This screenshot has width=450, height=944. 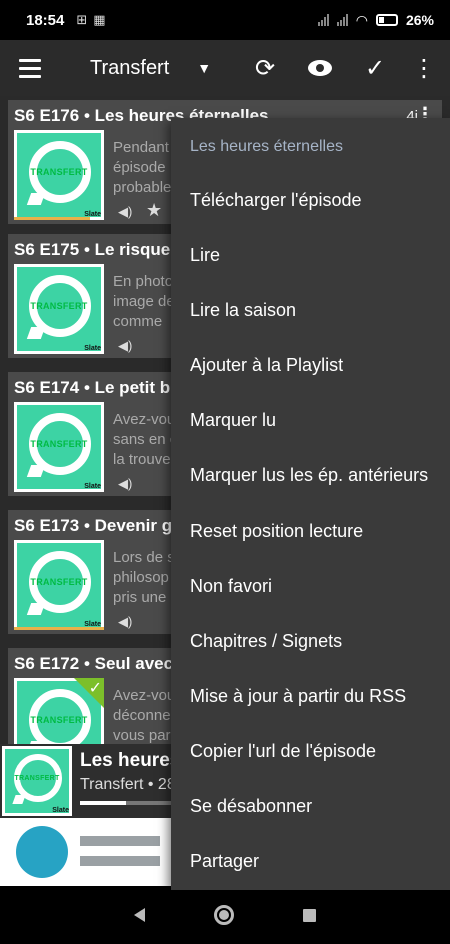 I want to click on star-icon: ★, so click(x=154, y=210).